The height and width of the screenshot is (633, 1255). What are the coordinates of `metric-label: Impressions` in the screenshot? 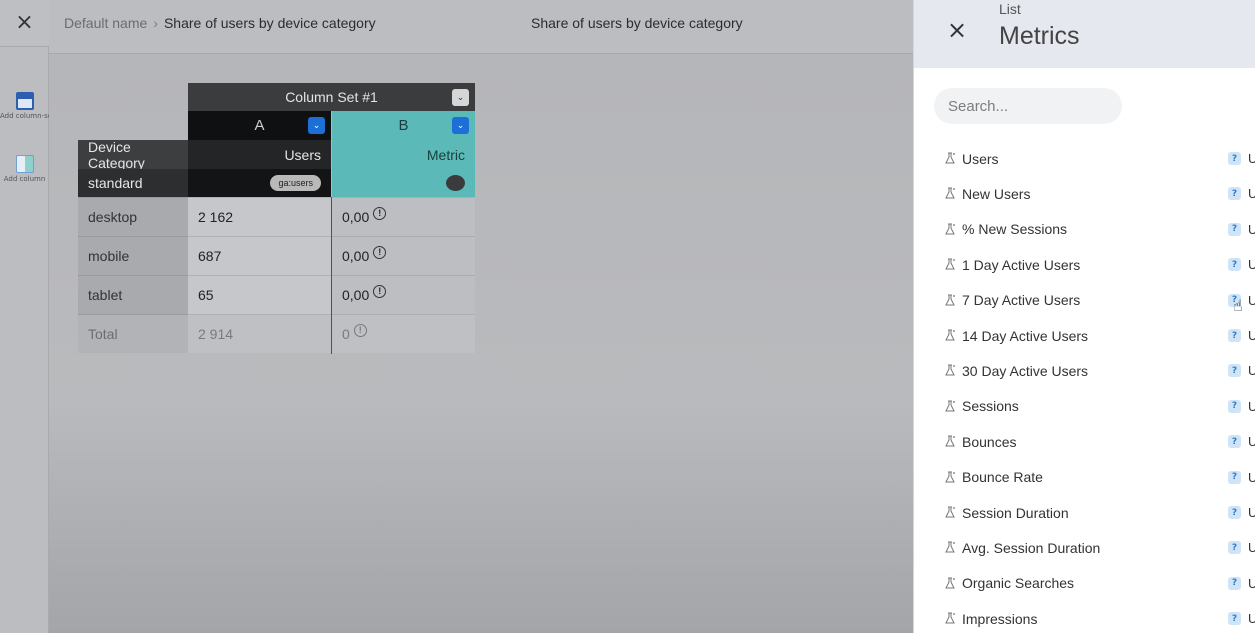 It's located at (1000, 618).